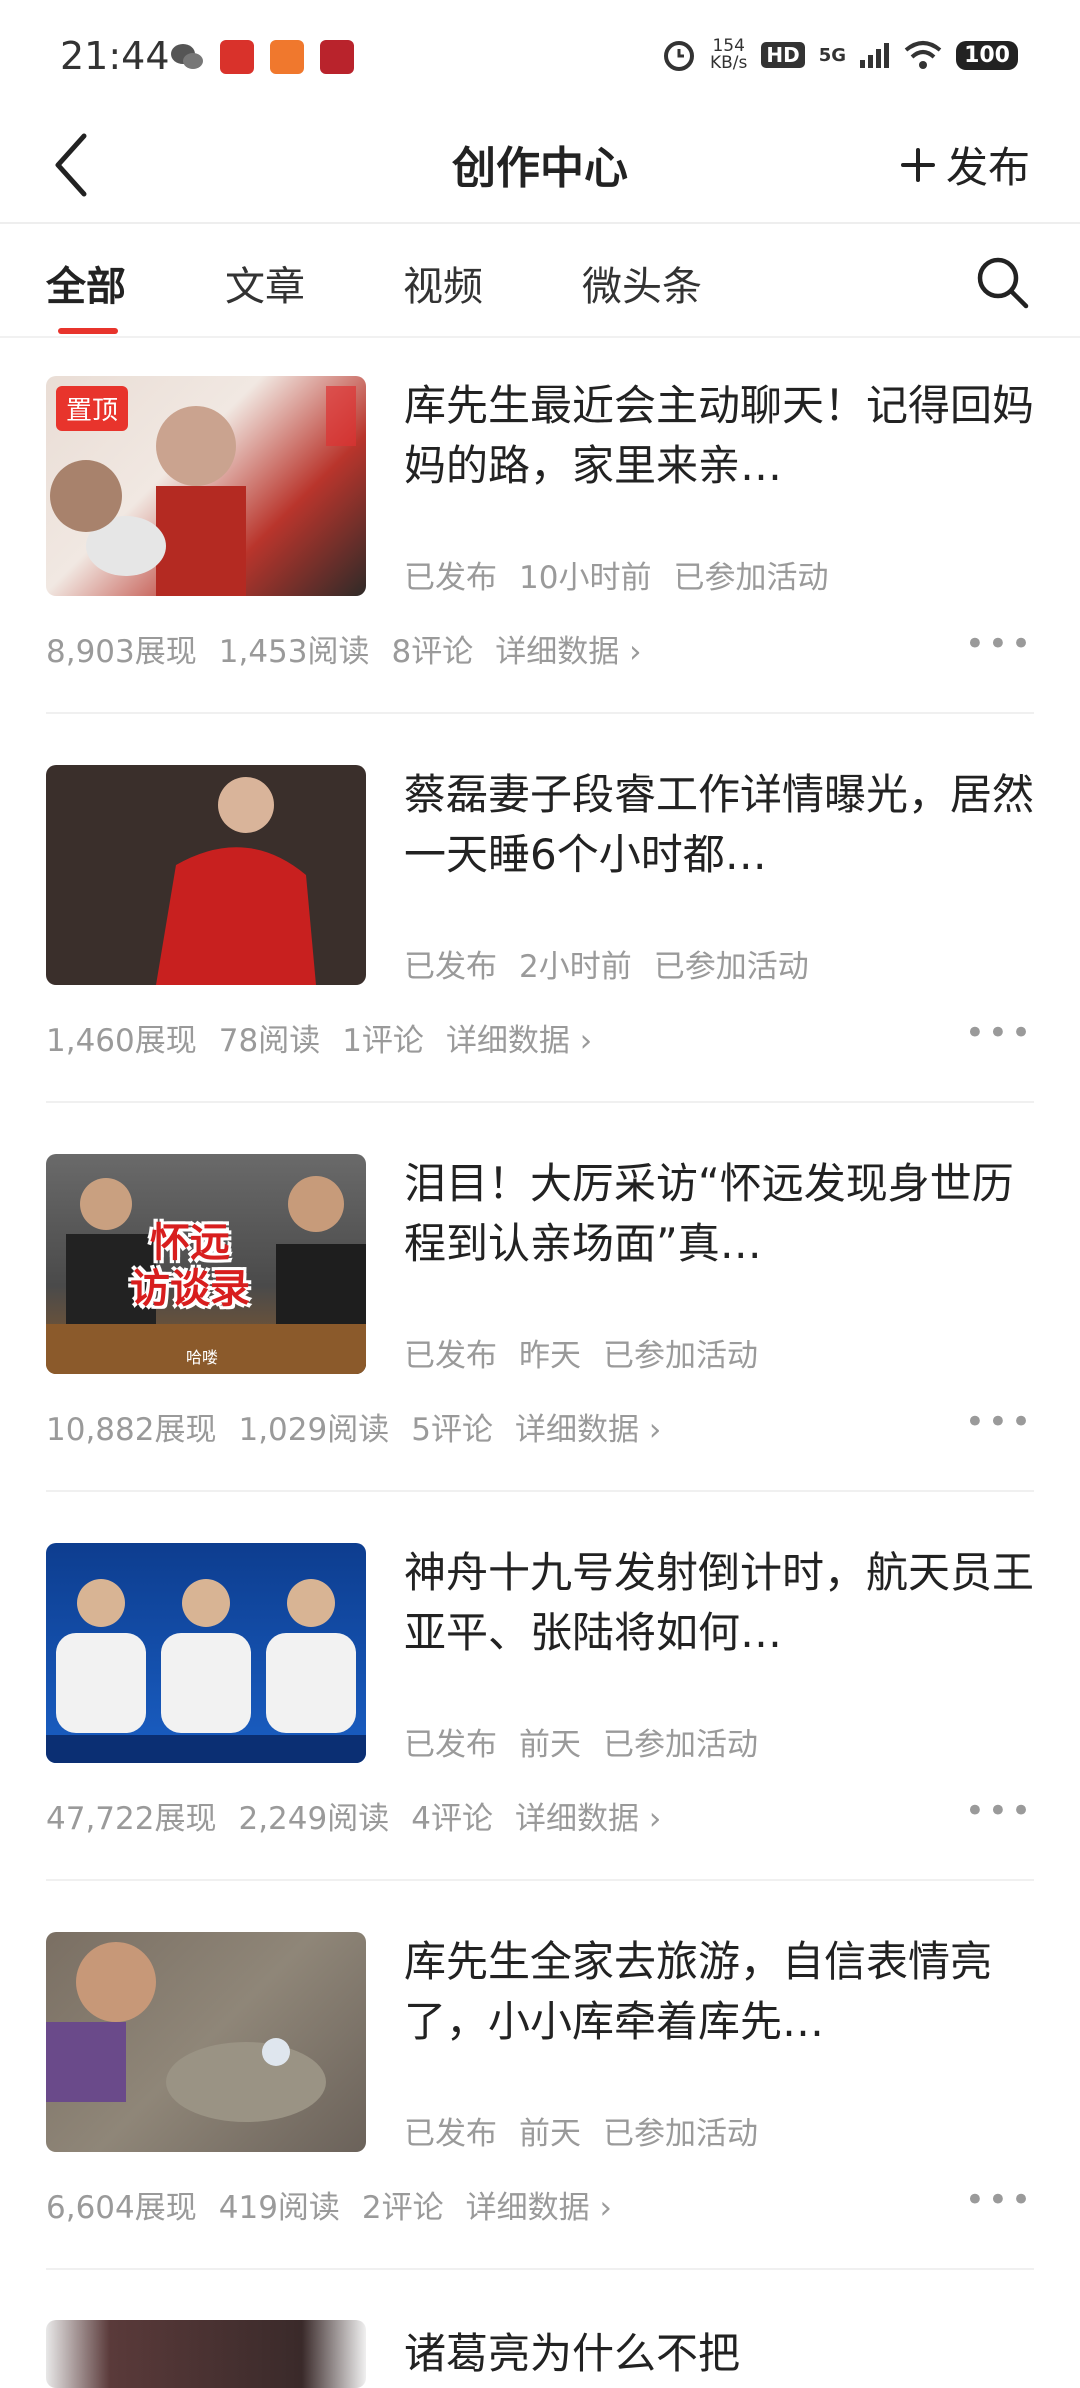  What do you see at coordinates (875, 55) in the screenshot?
I see `signal-icon` at bounding box center [875, 55].